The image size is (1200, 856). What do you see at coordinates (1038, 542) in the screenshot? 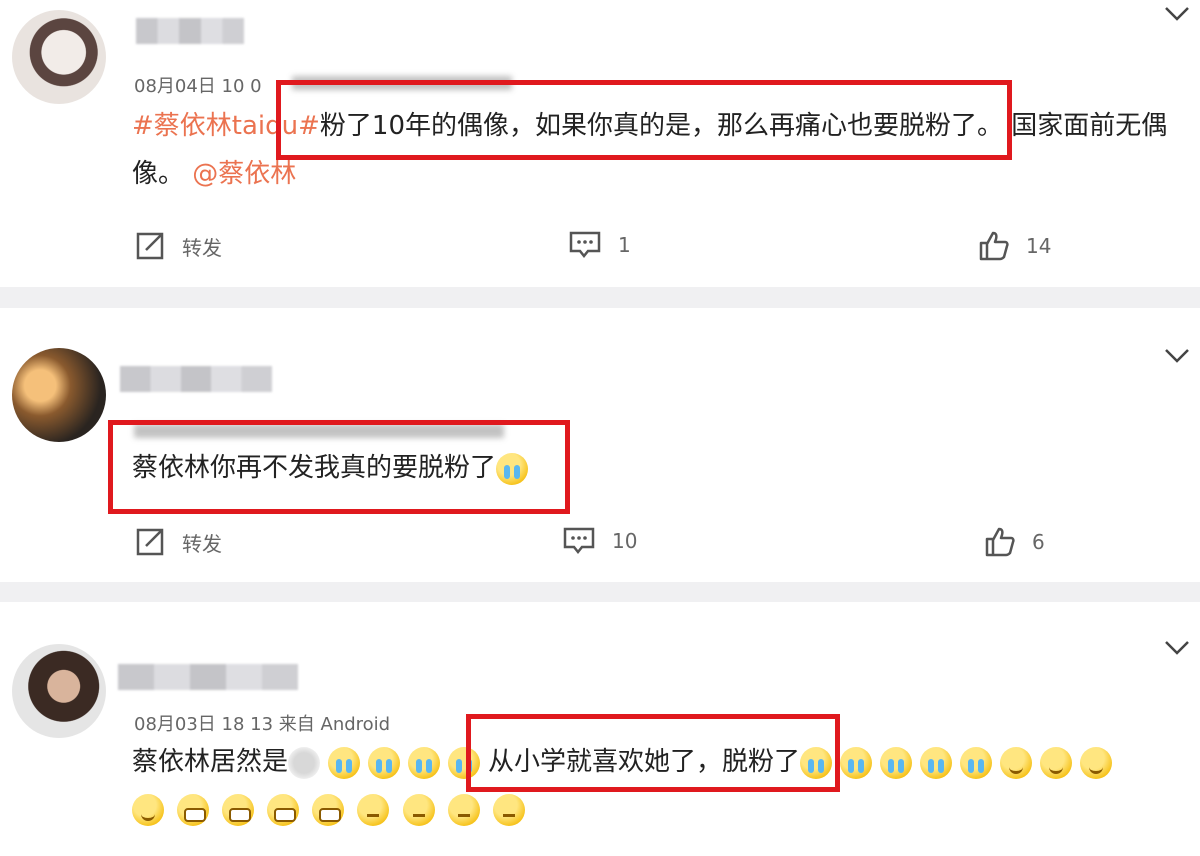
I see `like-count: 6` at bounding box center [1038, 542].